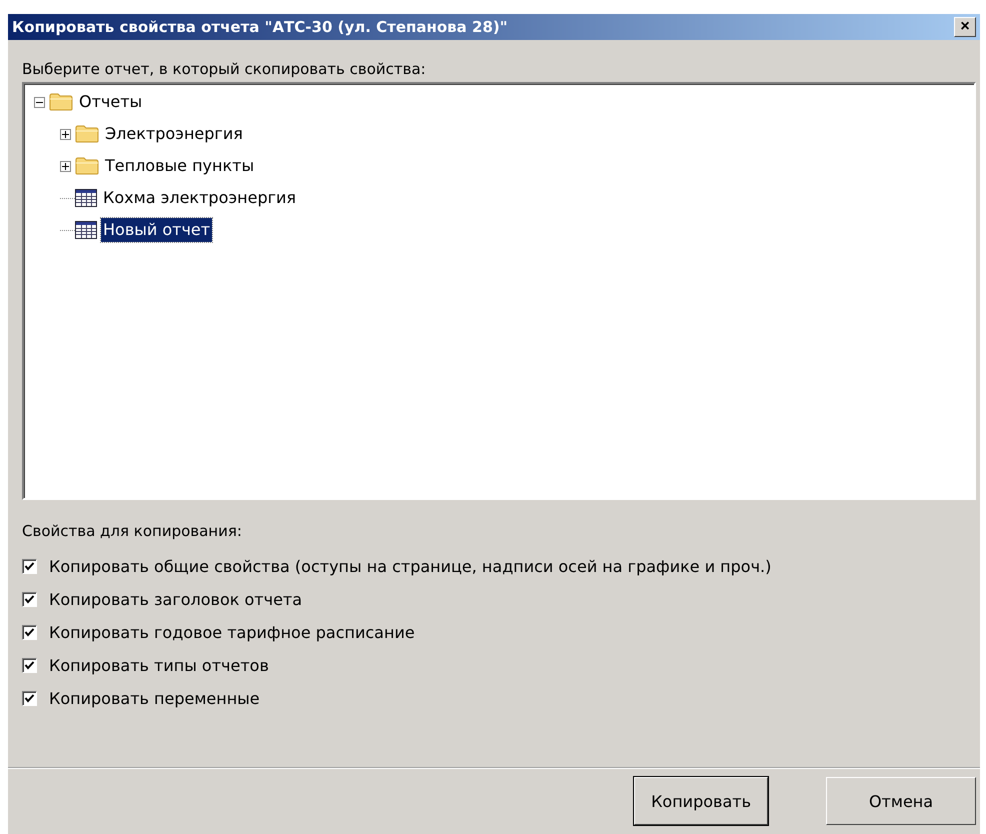  I want to click on options-label: Свойства для копирования:, so click(132, 531).